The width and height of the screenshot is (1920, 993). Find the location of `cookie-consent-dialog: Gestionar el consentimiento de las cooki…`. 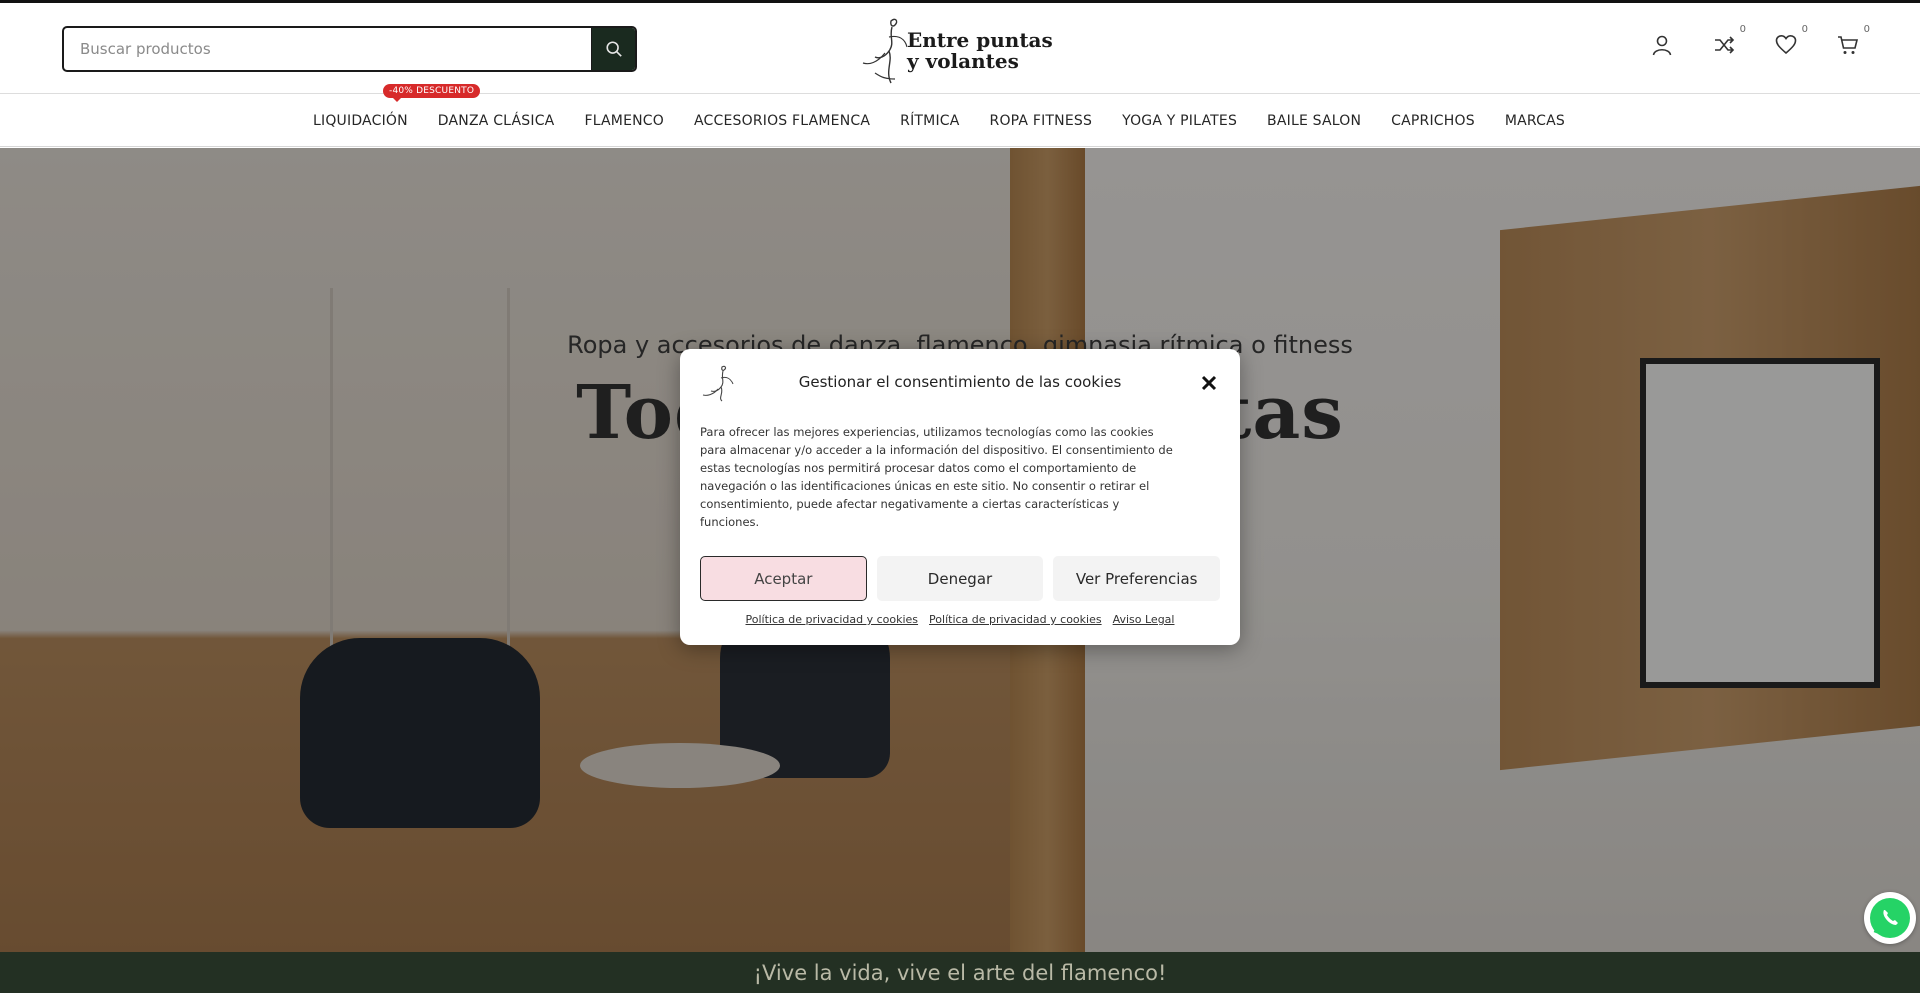

cookie-consent-dialog: Gestionar el consentimiento de las cooki… is located at coordinates (960, 497).